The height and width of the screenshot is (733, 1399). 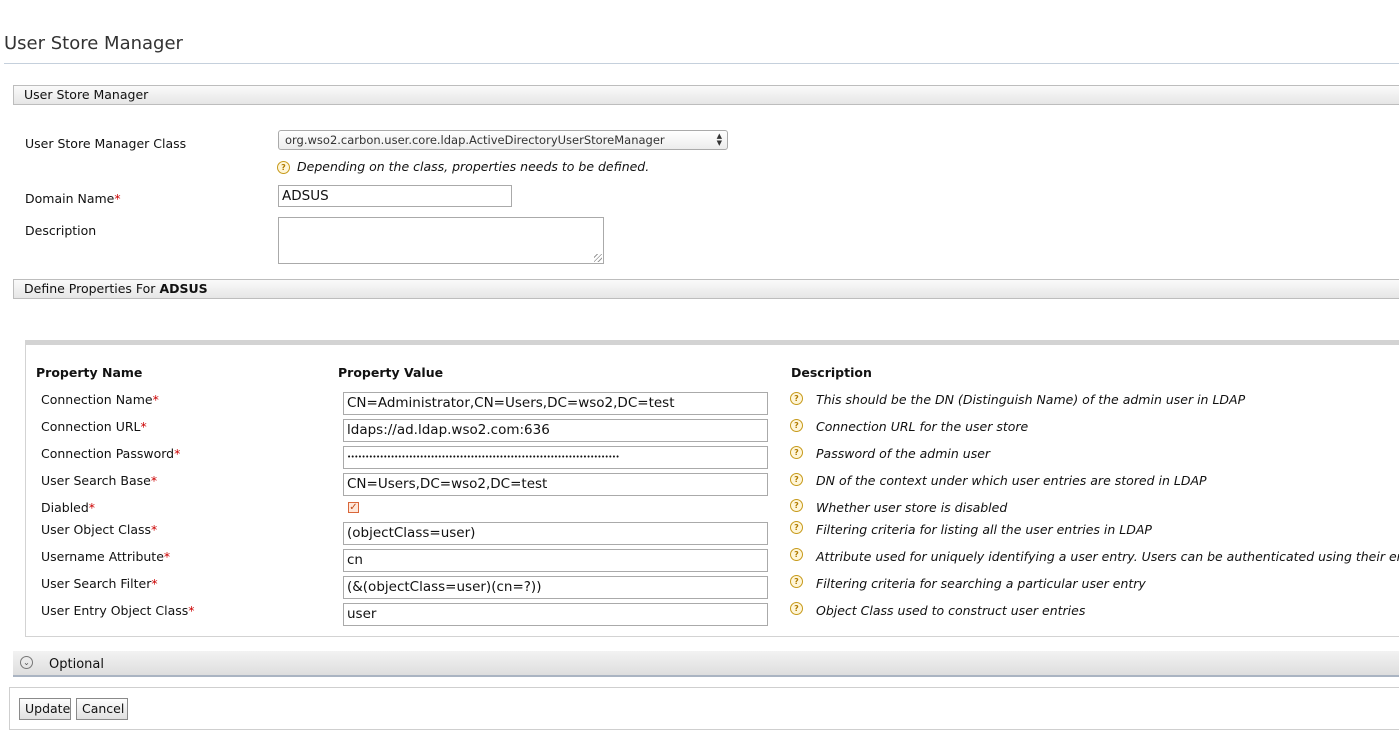 What do you see at coordinates (555, 430) in the screenshot?
I see `connection-url-input: ldaps://ad.ldap.wso2.com:636` at bounding box center [555, 430].